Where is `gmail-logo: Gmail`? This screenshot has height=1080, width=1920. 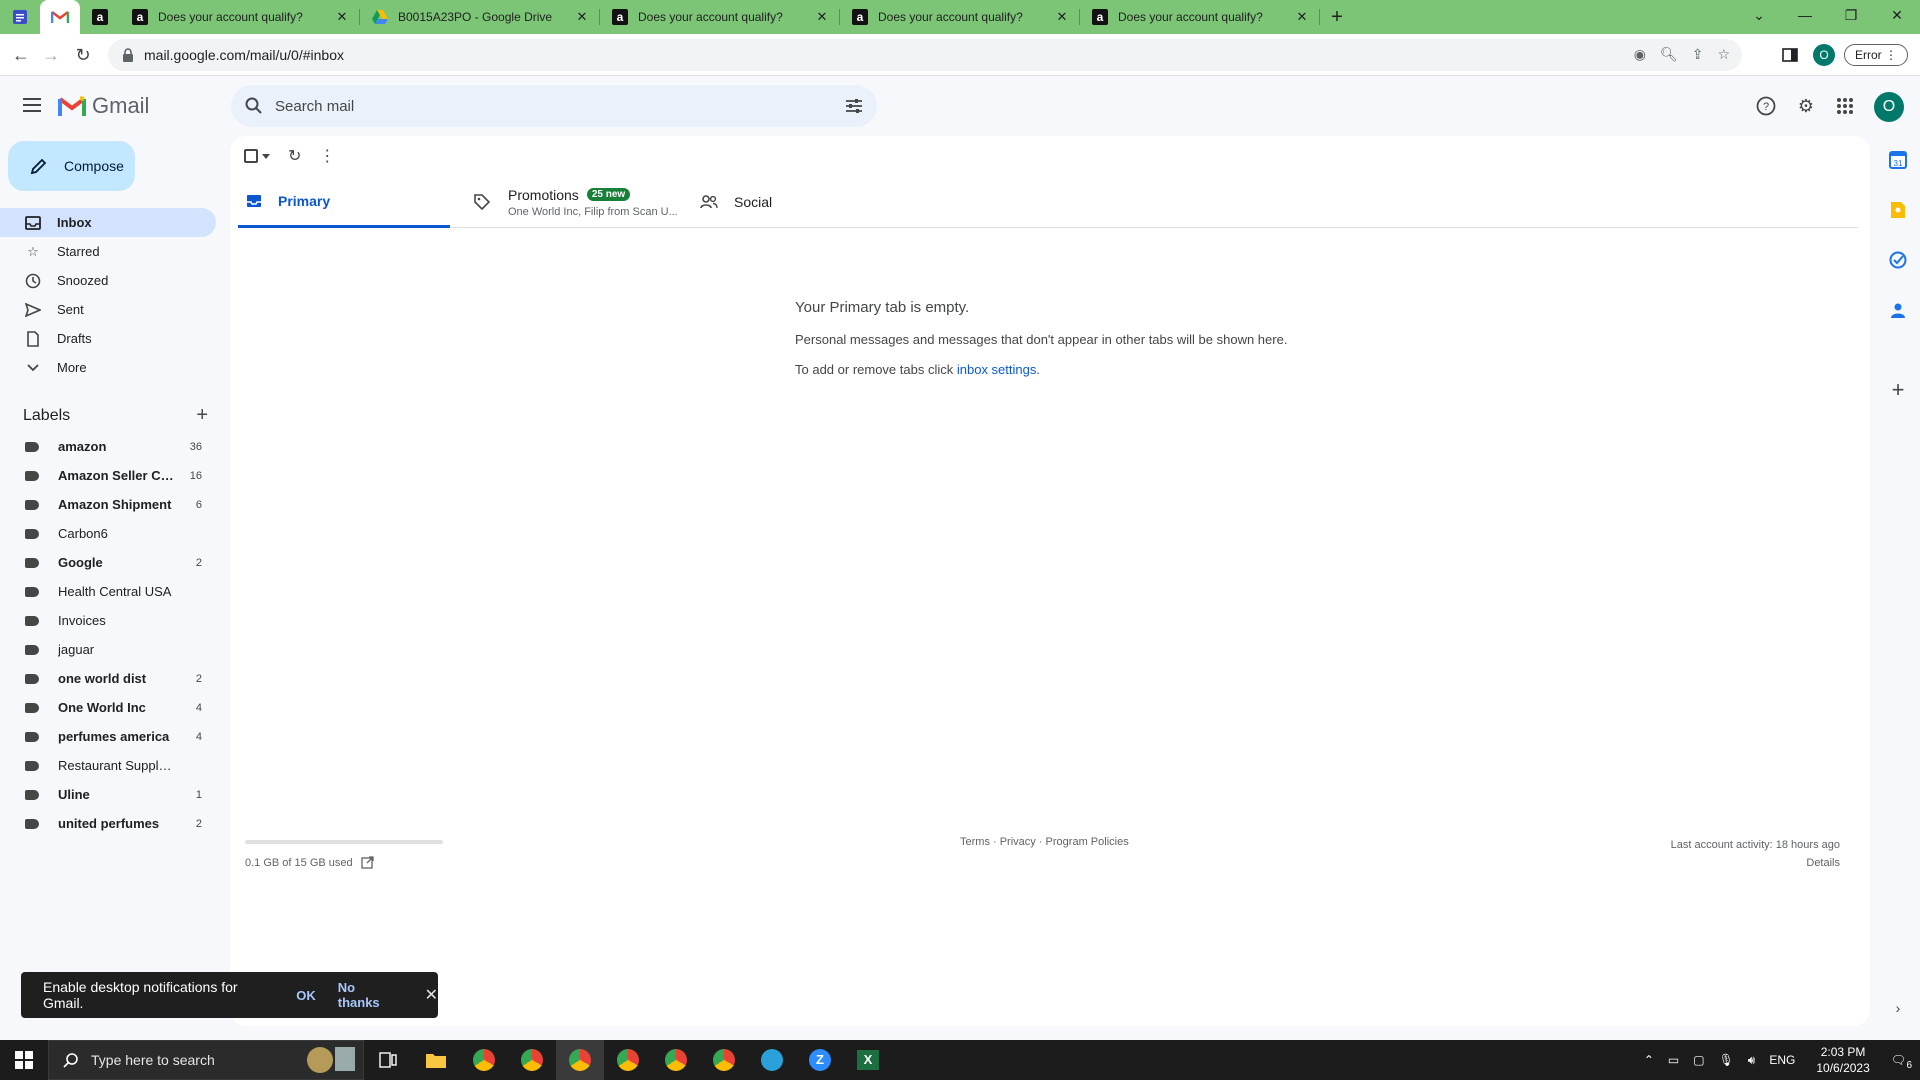 gmail-logo: Gmail is located at coordinates (103, 106).